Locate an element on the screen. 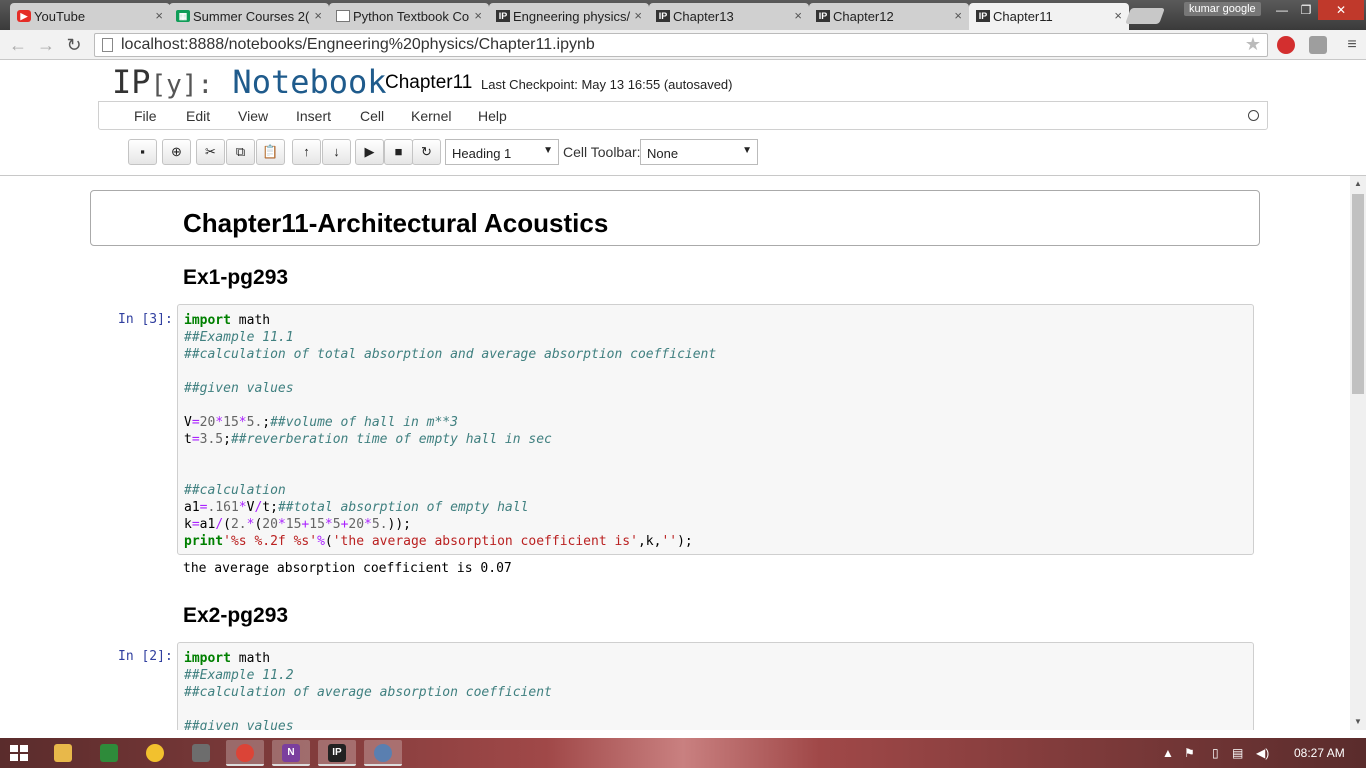 This screenshot has width=1366, height=768. taskbar-tips is located at coordinates (155, 753).